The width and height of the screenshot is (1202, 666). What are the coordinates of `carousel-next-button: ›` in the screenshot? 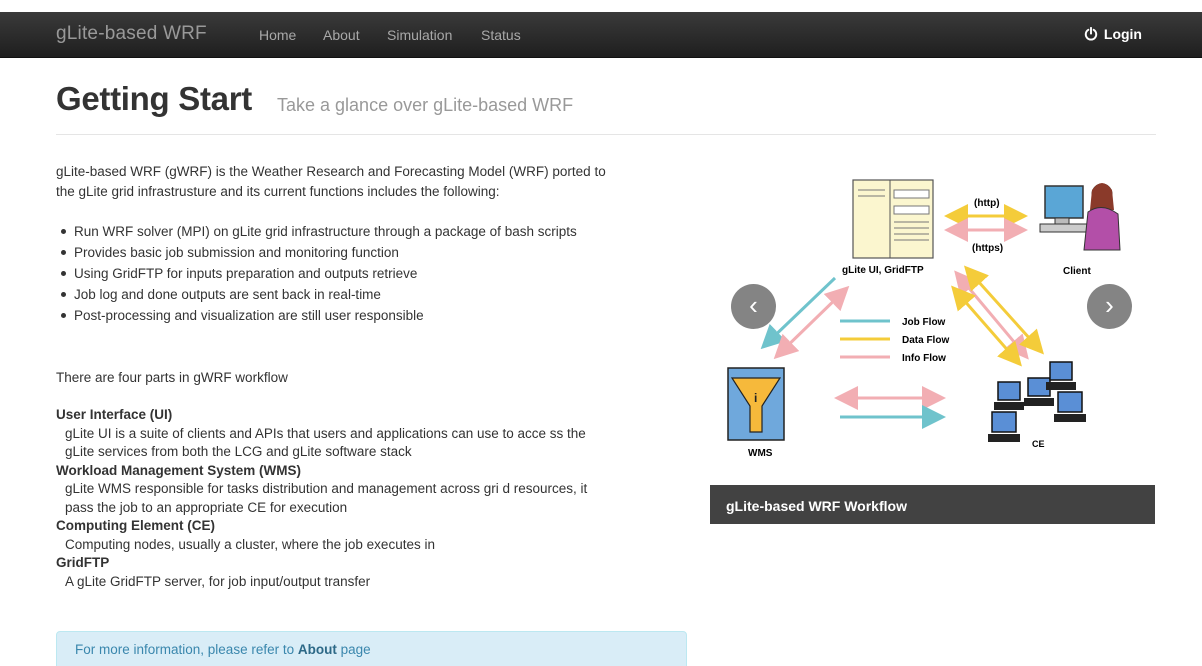 It's located at (1109, 306).